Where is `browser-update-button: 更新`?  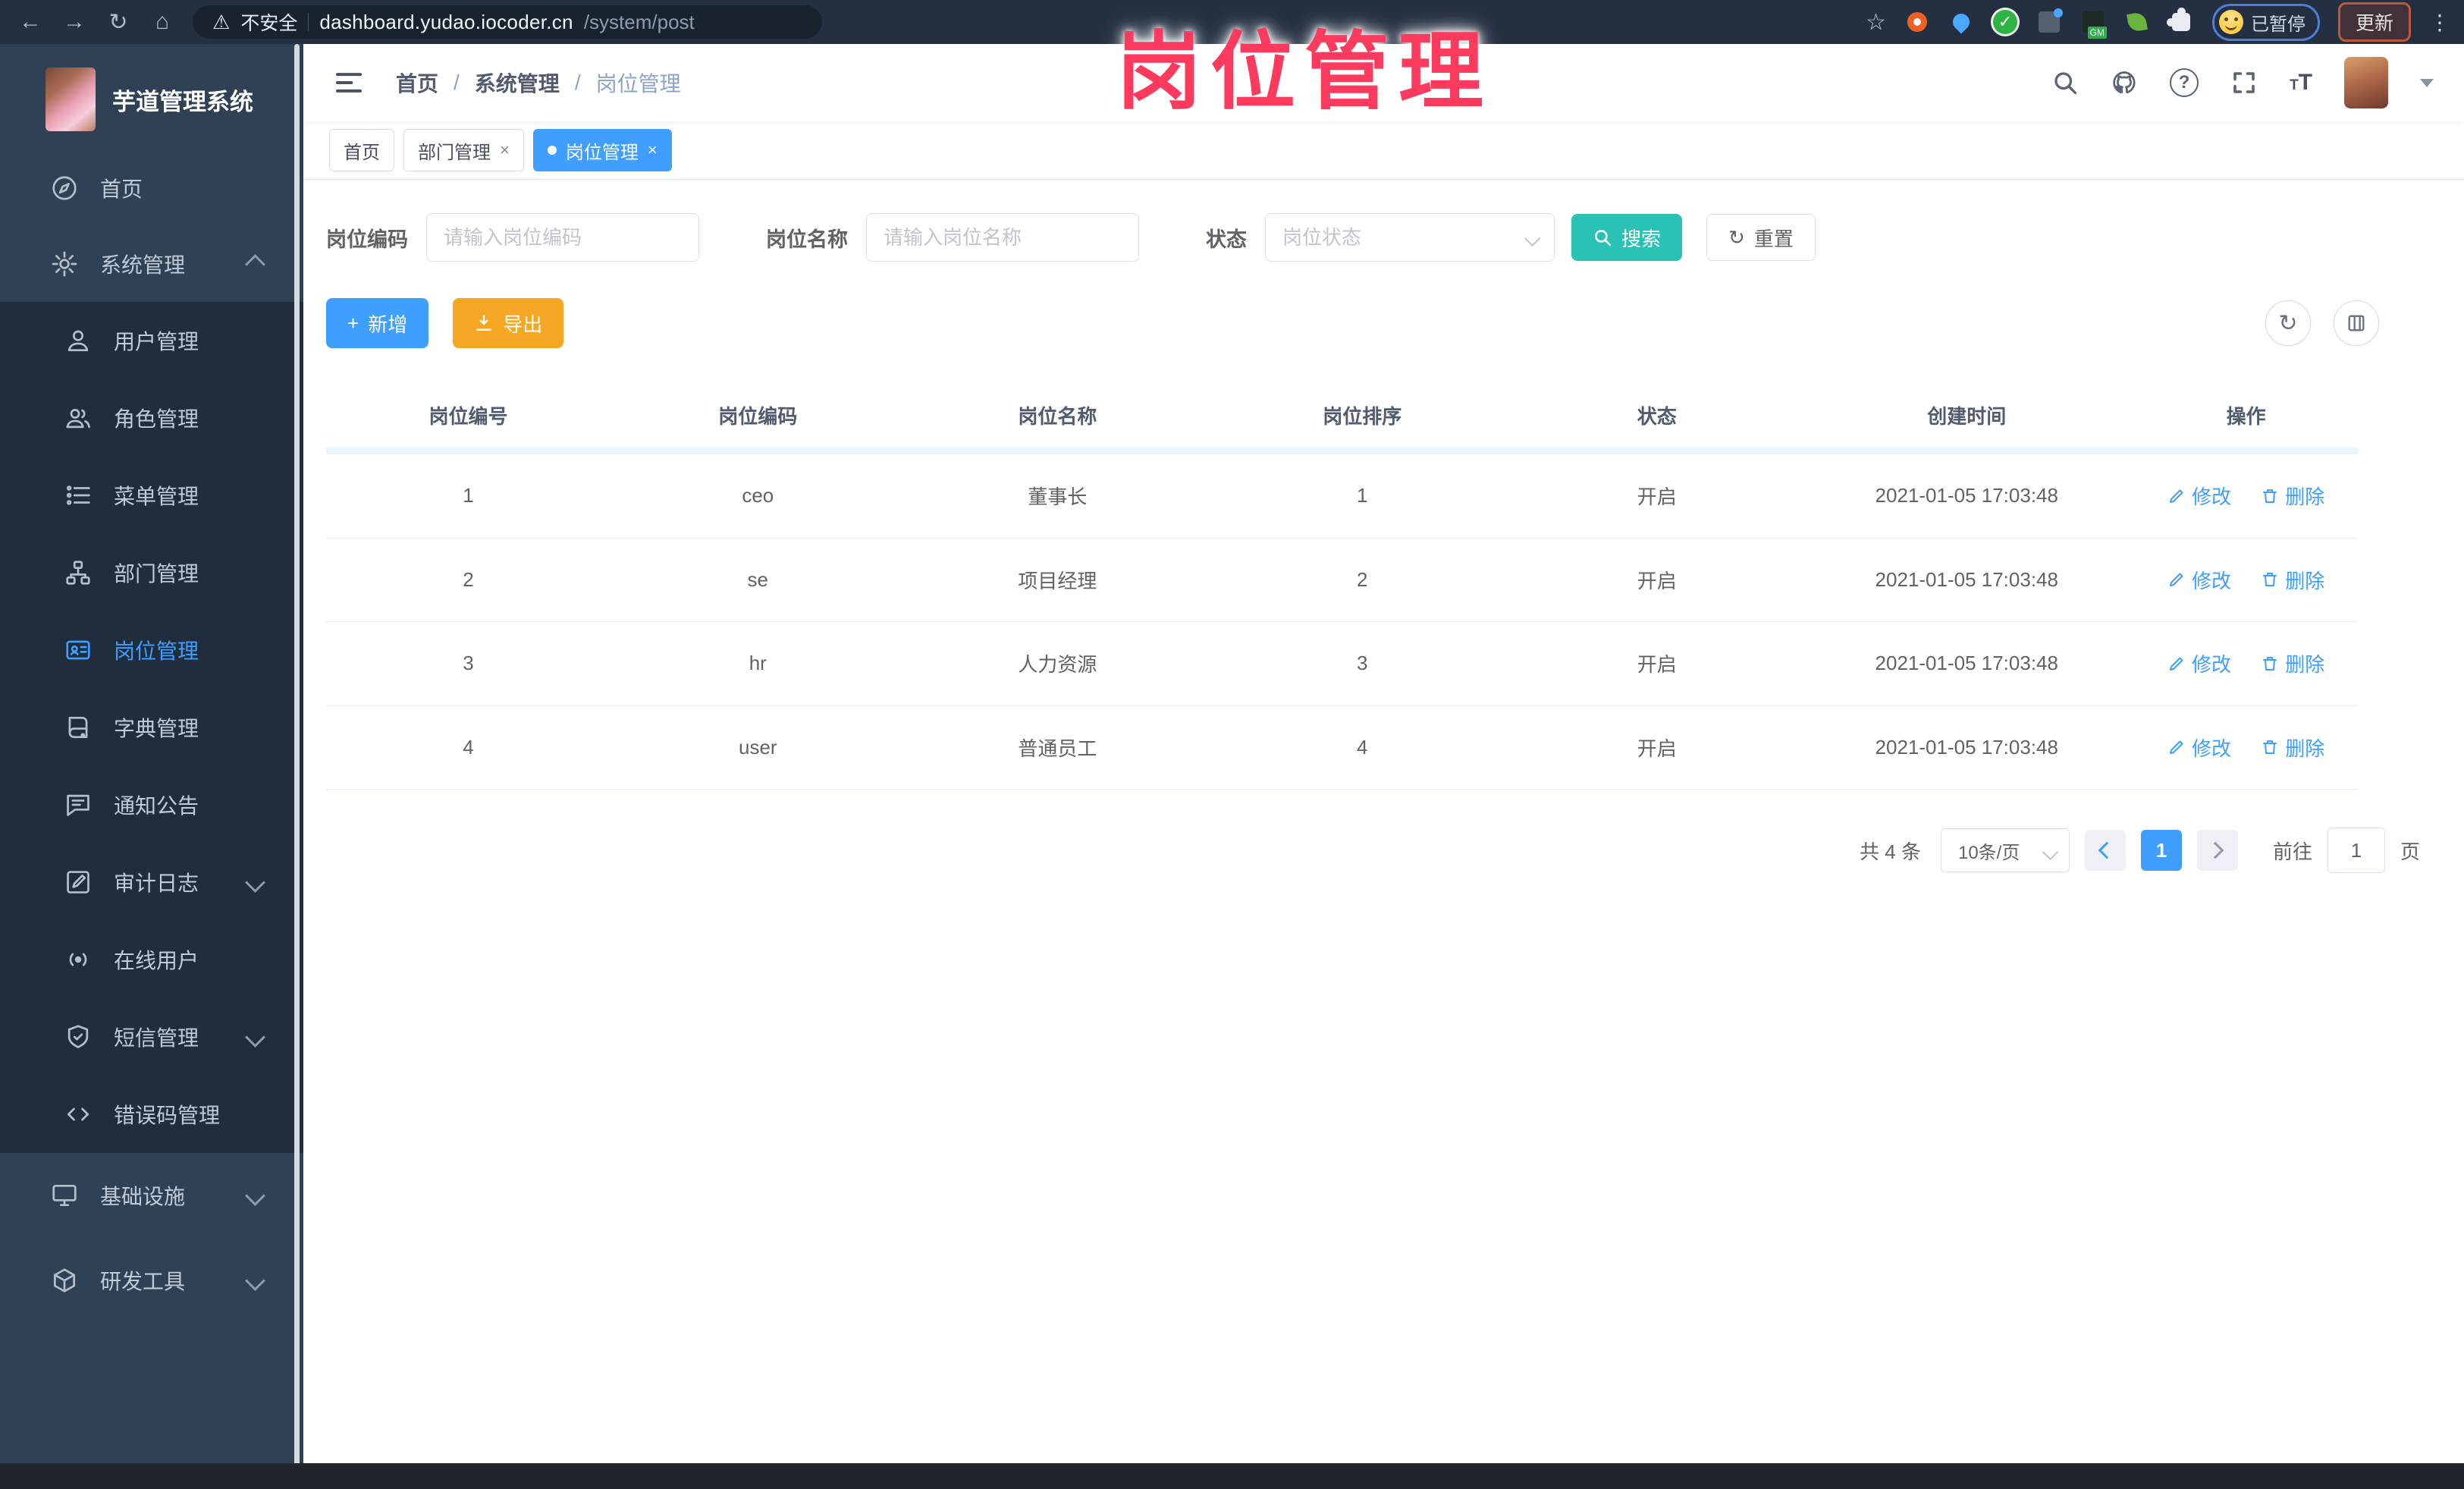
browser-update-button: 更新 is located at coordinates (2374, 22).